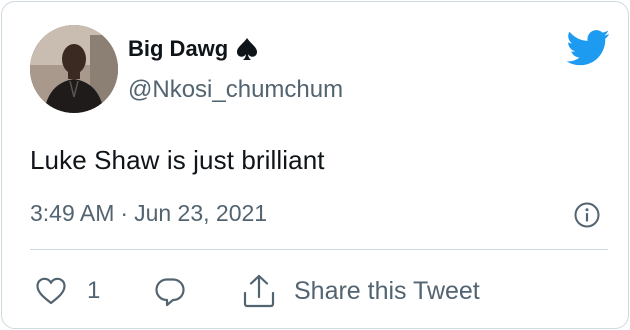 The width and height of the screenshot is (630, 330). Describe the element at coordinates (72, 213) in the screenshot. I see `tweet-time: 3:49 AM` at that location.